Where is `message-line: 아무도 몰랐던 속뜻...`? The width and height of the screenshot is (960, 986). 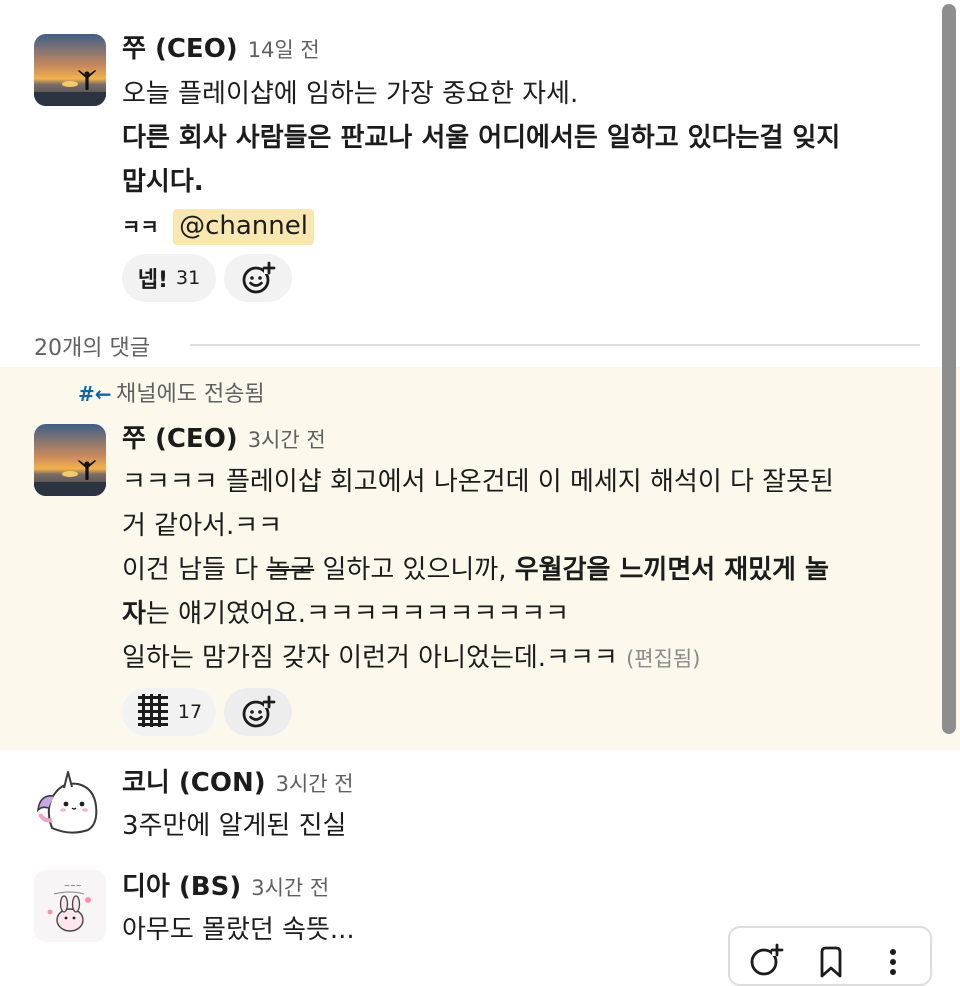 message-line: 아무도 몰랐던 속뜻... is located at coordinates (238, 930).